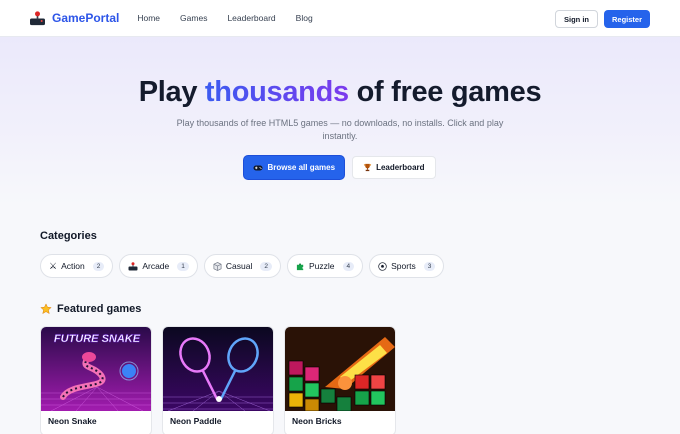  I want to click on joystick-icon, so click(133, 265).